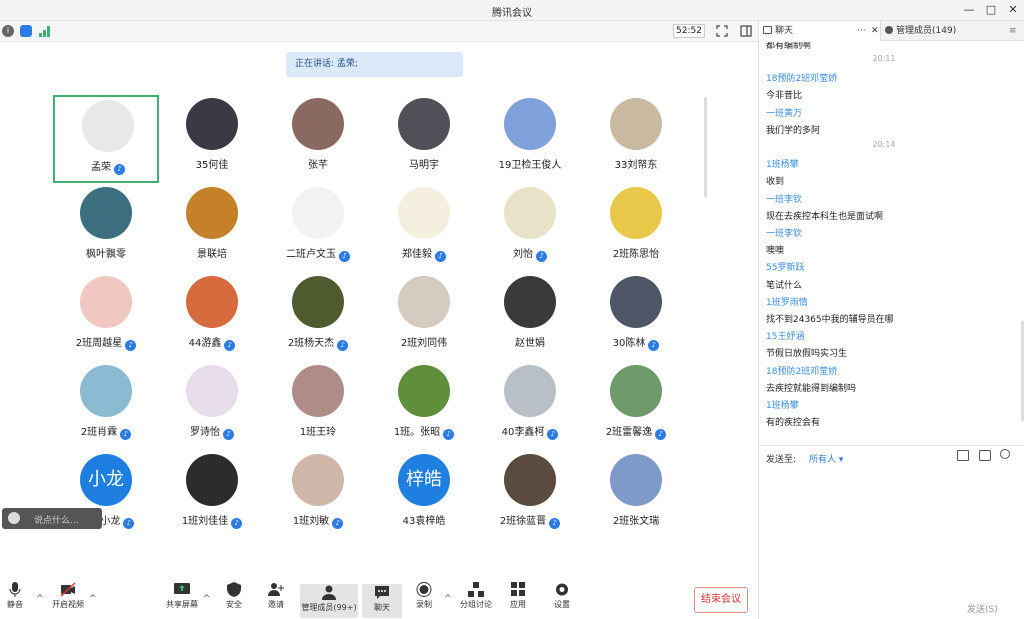 This screenshot has height=619, width=1024. I want to click on shield-icon, so click(26, 31).